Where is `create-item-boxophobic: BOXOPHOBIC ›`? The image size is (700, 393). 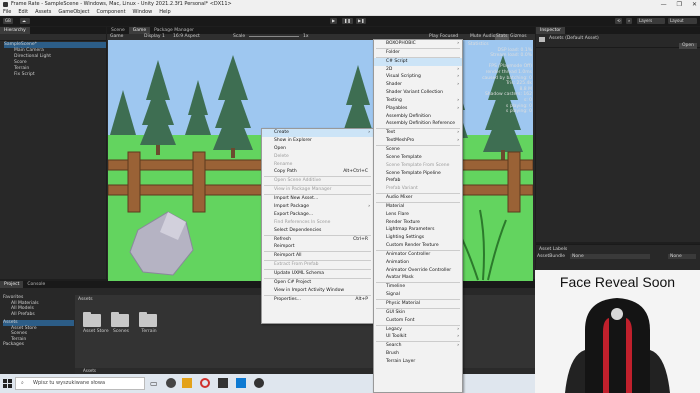
create-item-boxophobic: BOXOPHOBIC › is located at coordinates (418, 44).